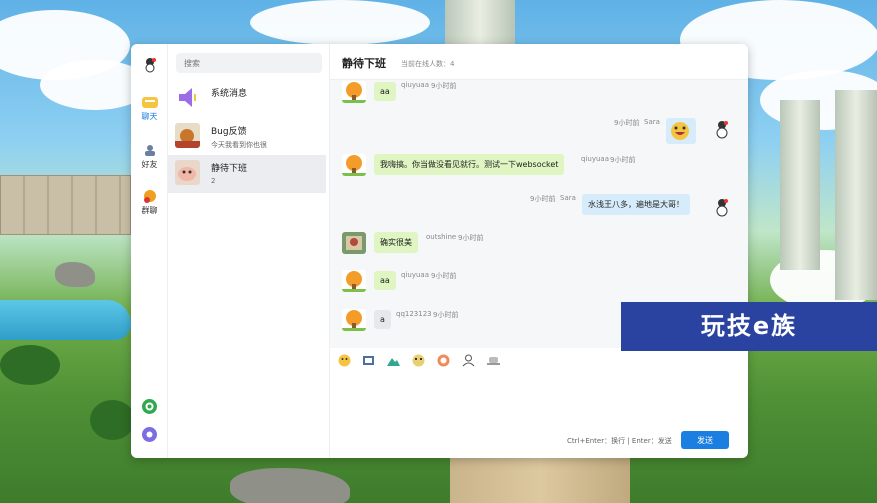 This screenshot has width=877, height=503. What do you see at coordinates (368, 360) in the screenshot?
I see `image-icon` at bounding box center [368, 360].